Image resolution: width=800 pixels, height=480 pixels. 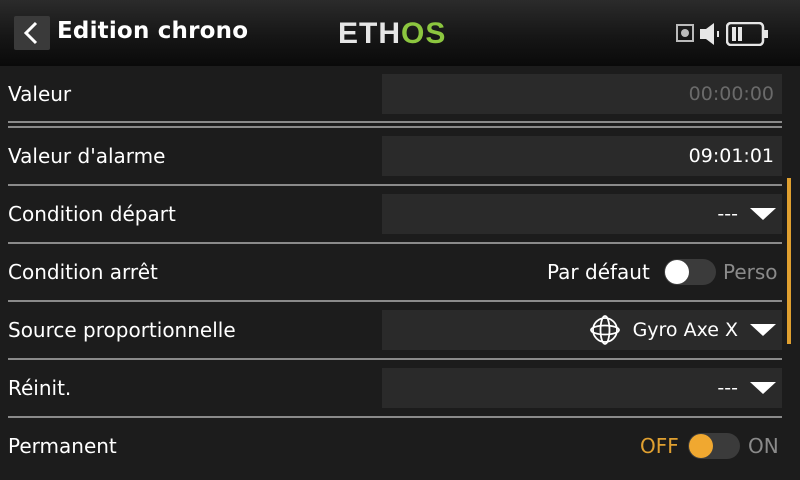 I want to click on permanent-toggle, so click(x=714, y=446).